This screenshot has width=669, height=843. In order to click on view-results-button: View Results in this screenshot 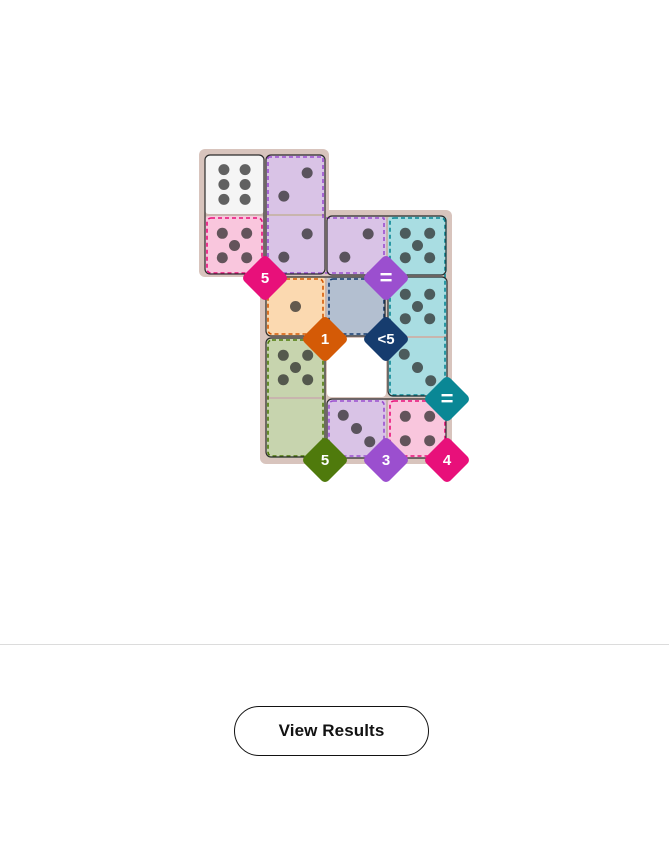, I will do `click(331, 731)`.